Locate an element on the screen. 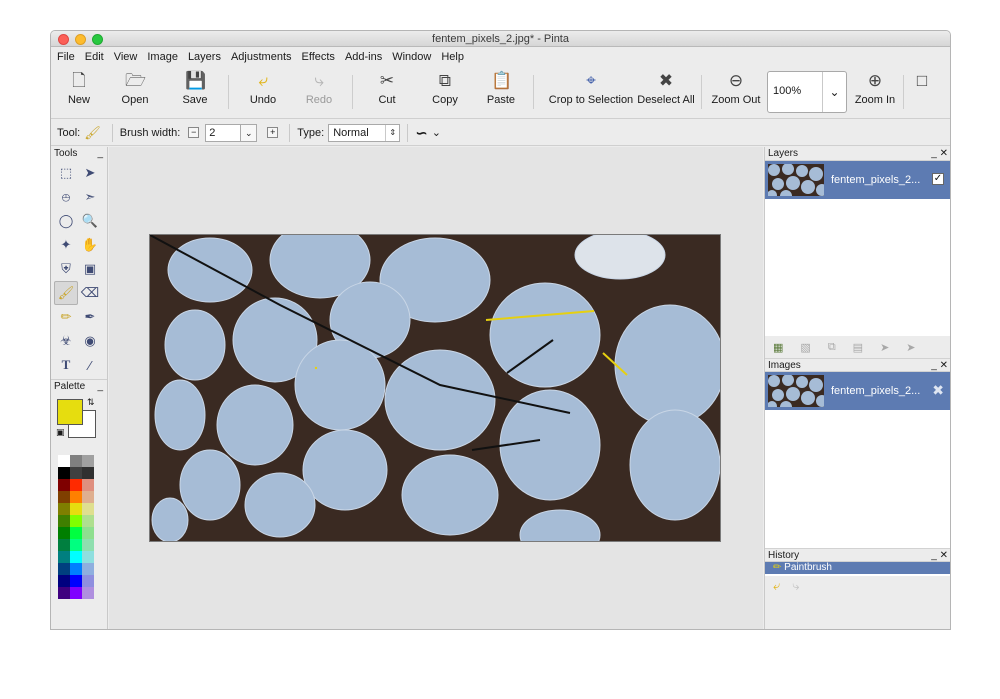 This screenshot has width=1000, height=699. zoom-in-button: ⊕ Zoom In is located at coordinates (875, 93).